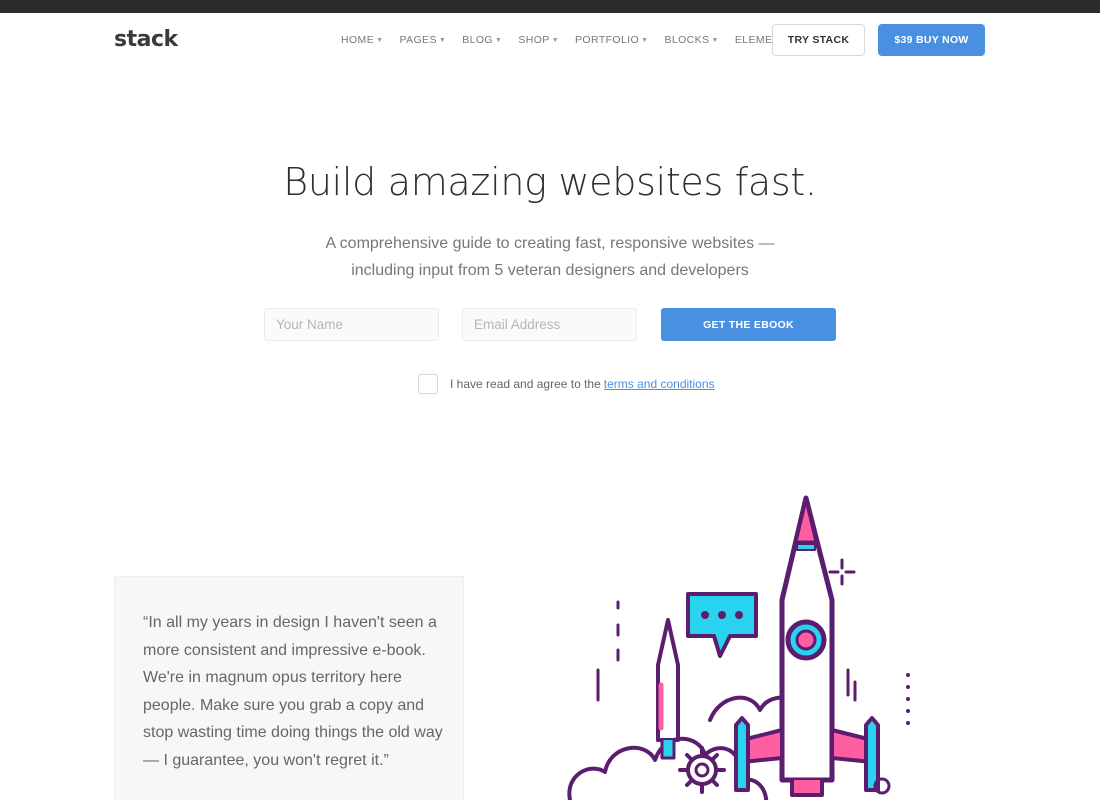 Image resolution: width=1100 pixels, height=800 pixels. Describe the element at coordinates (418, 40) in the screenshot. I see `menu-item-label: PAGES` at that location.